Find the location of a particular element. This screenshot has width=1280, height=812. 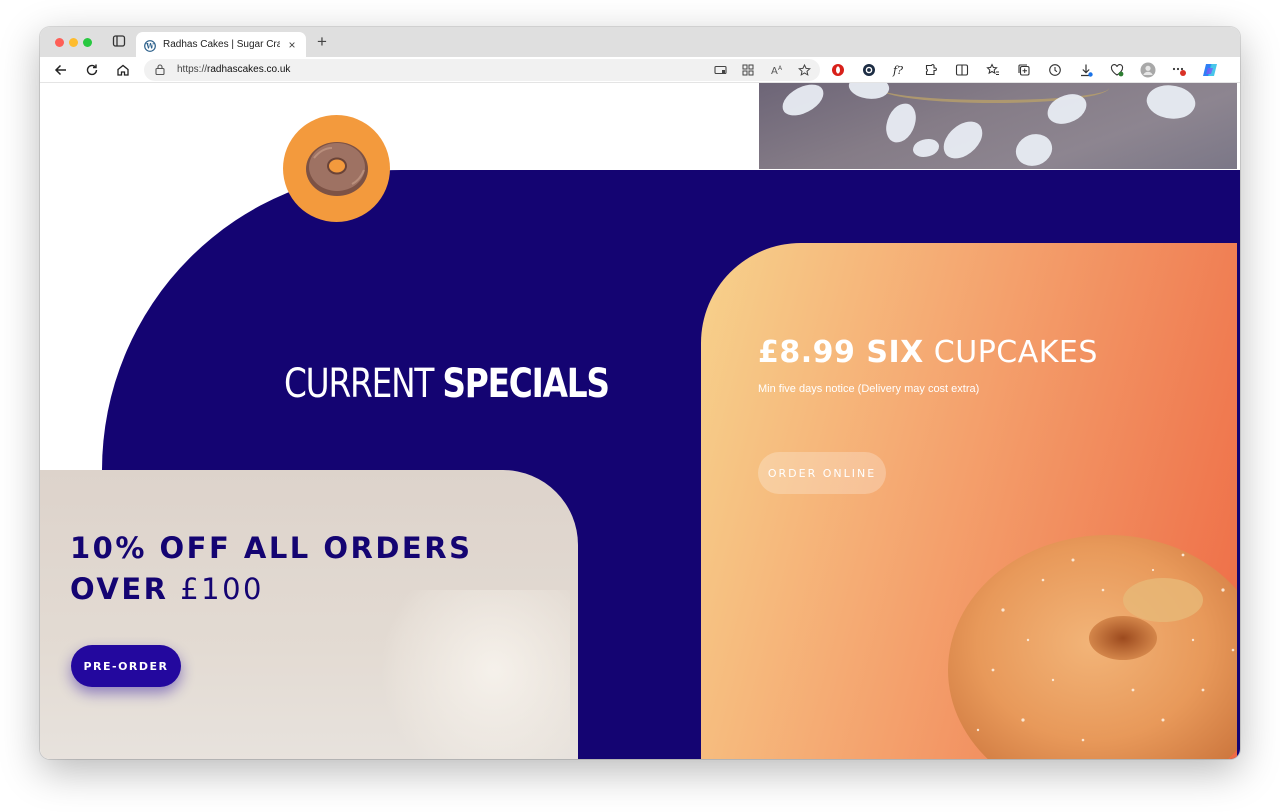

address-bar-icons: AA is located at coordinates (762, 70).